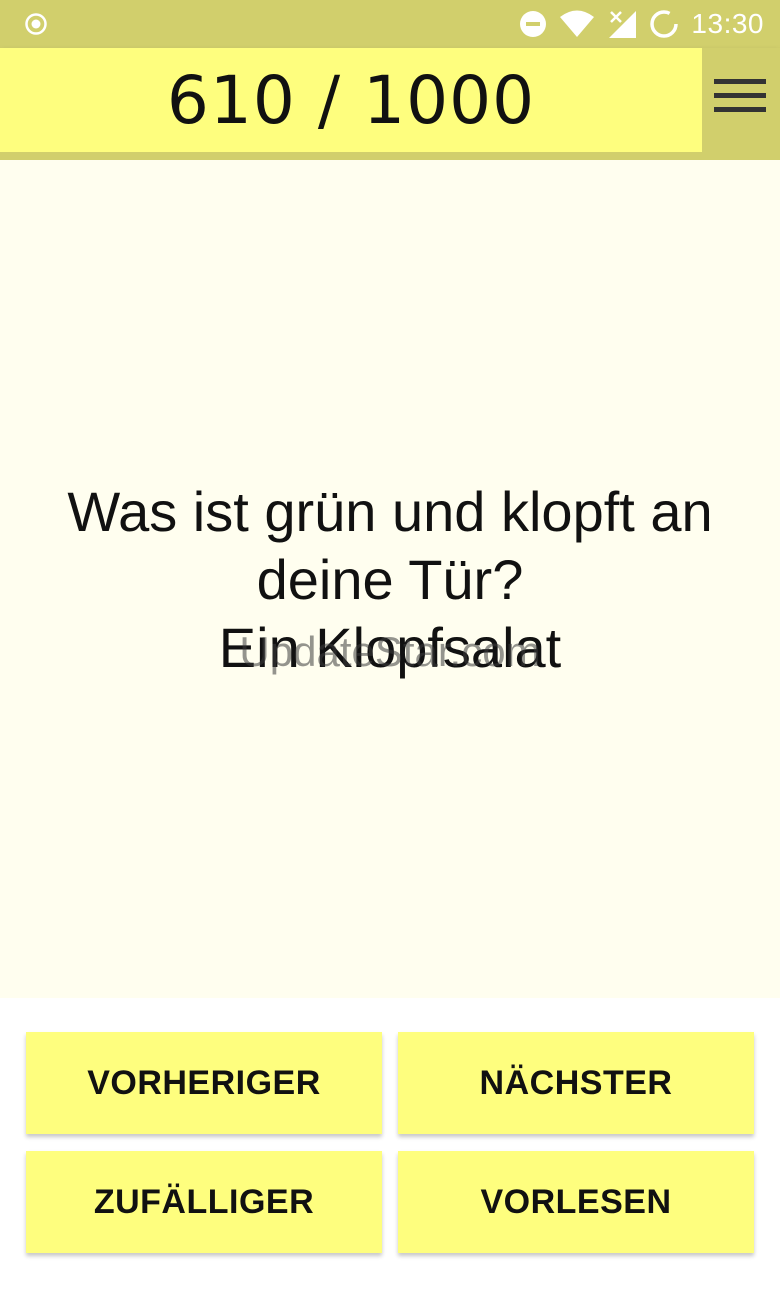 This screenshot has width=780, height=1289. What do you see at coordinates (204, 1083) in the screenshot?
I see `previous-button: VORHERIGER` at bounding box center [204, 1083].